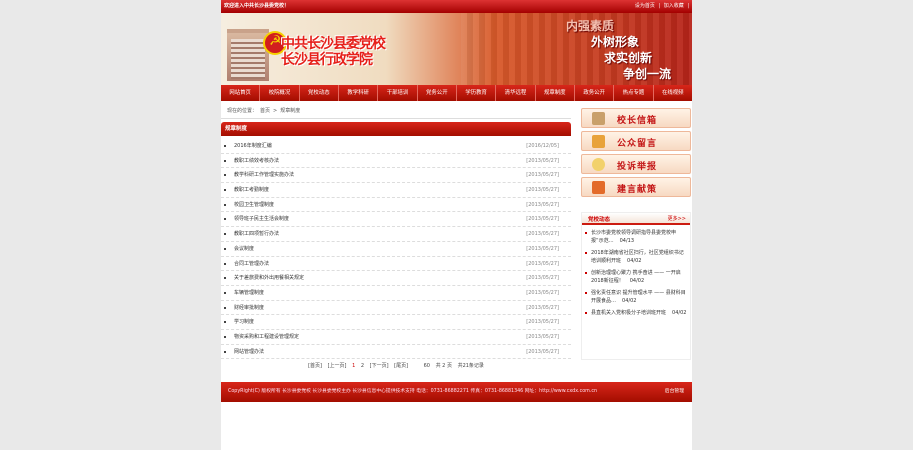 This screenshot has width=913, height=450. I want to click on breadcrumb-current: 规章制度, so click(290, 111).